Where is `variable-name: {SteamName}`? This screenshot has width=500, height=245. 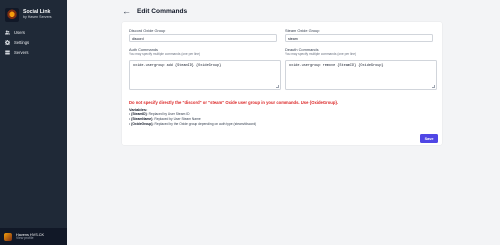 variable-name: {SteamName} is located at coordinates (142, 119).